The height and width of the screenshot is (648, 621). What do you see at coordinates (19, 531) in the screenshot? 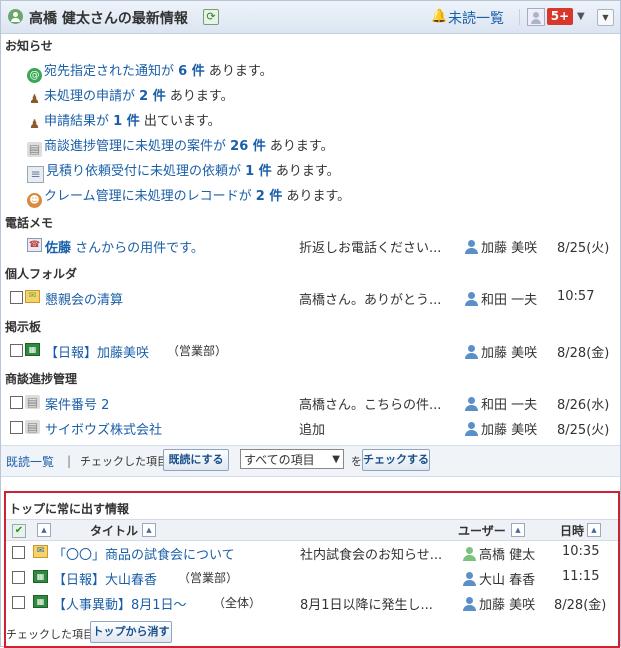
I see `check-all-icon: ✔` at bounding box center [19, 531].